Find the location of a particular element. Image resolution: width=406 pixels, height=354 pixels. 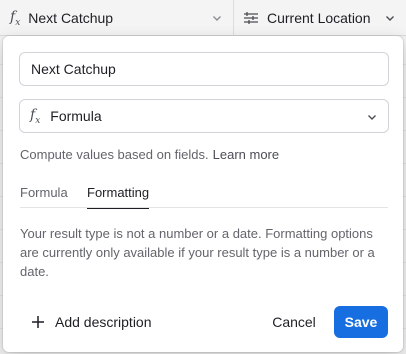

learn-more-link: Learn more is located at coordinates (246, 154).